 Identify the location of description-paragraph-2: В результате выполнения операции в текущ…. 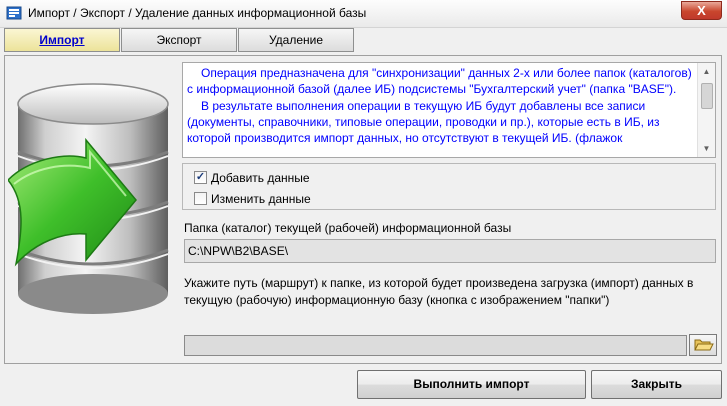
(423, 122).